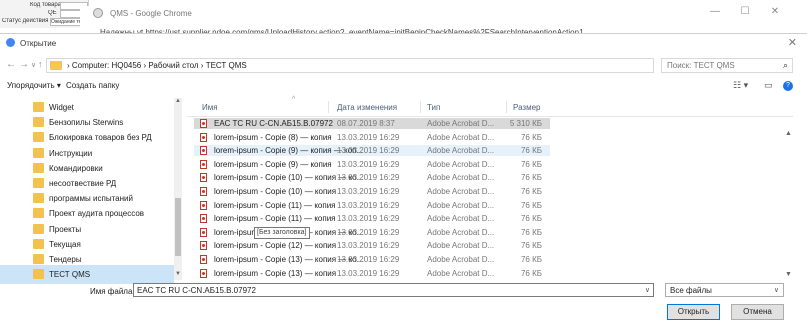 Image resolution: width=807 pixels, height=320 pixels. What do you see at coordinates (727, 65) in the screenshot?
I see `search-input: Поиск: ТЕСТ QMS ⌕` at bounding box center [727, 65].